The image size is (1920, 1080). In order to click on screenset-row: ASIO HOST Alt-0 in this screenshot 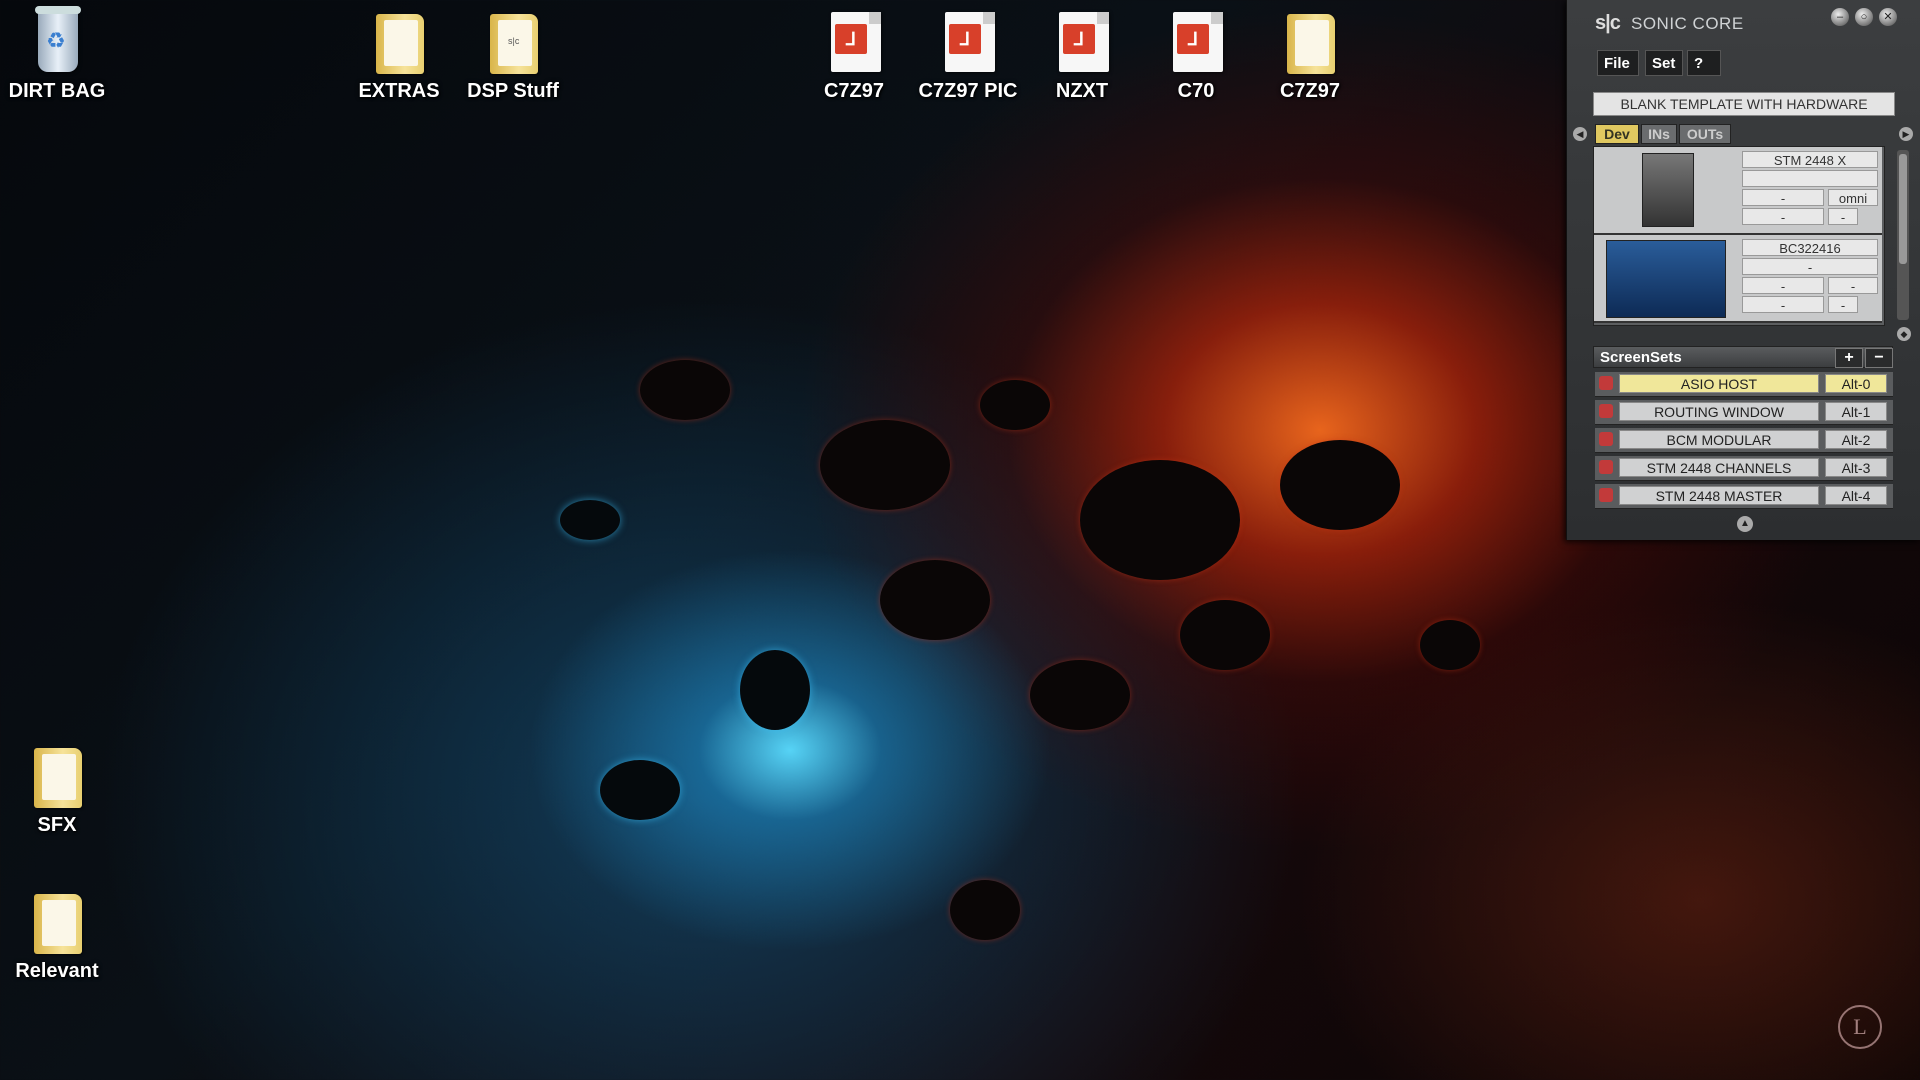, I will do `click(1744, 384)`.